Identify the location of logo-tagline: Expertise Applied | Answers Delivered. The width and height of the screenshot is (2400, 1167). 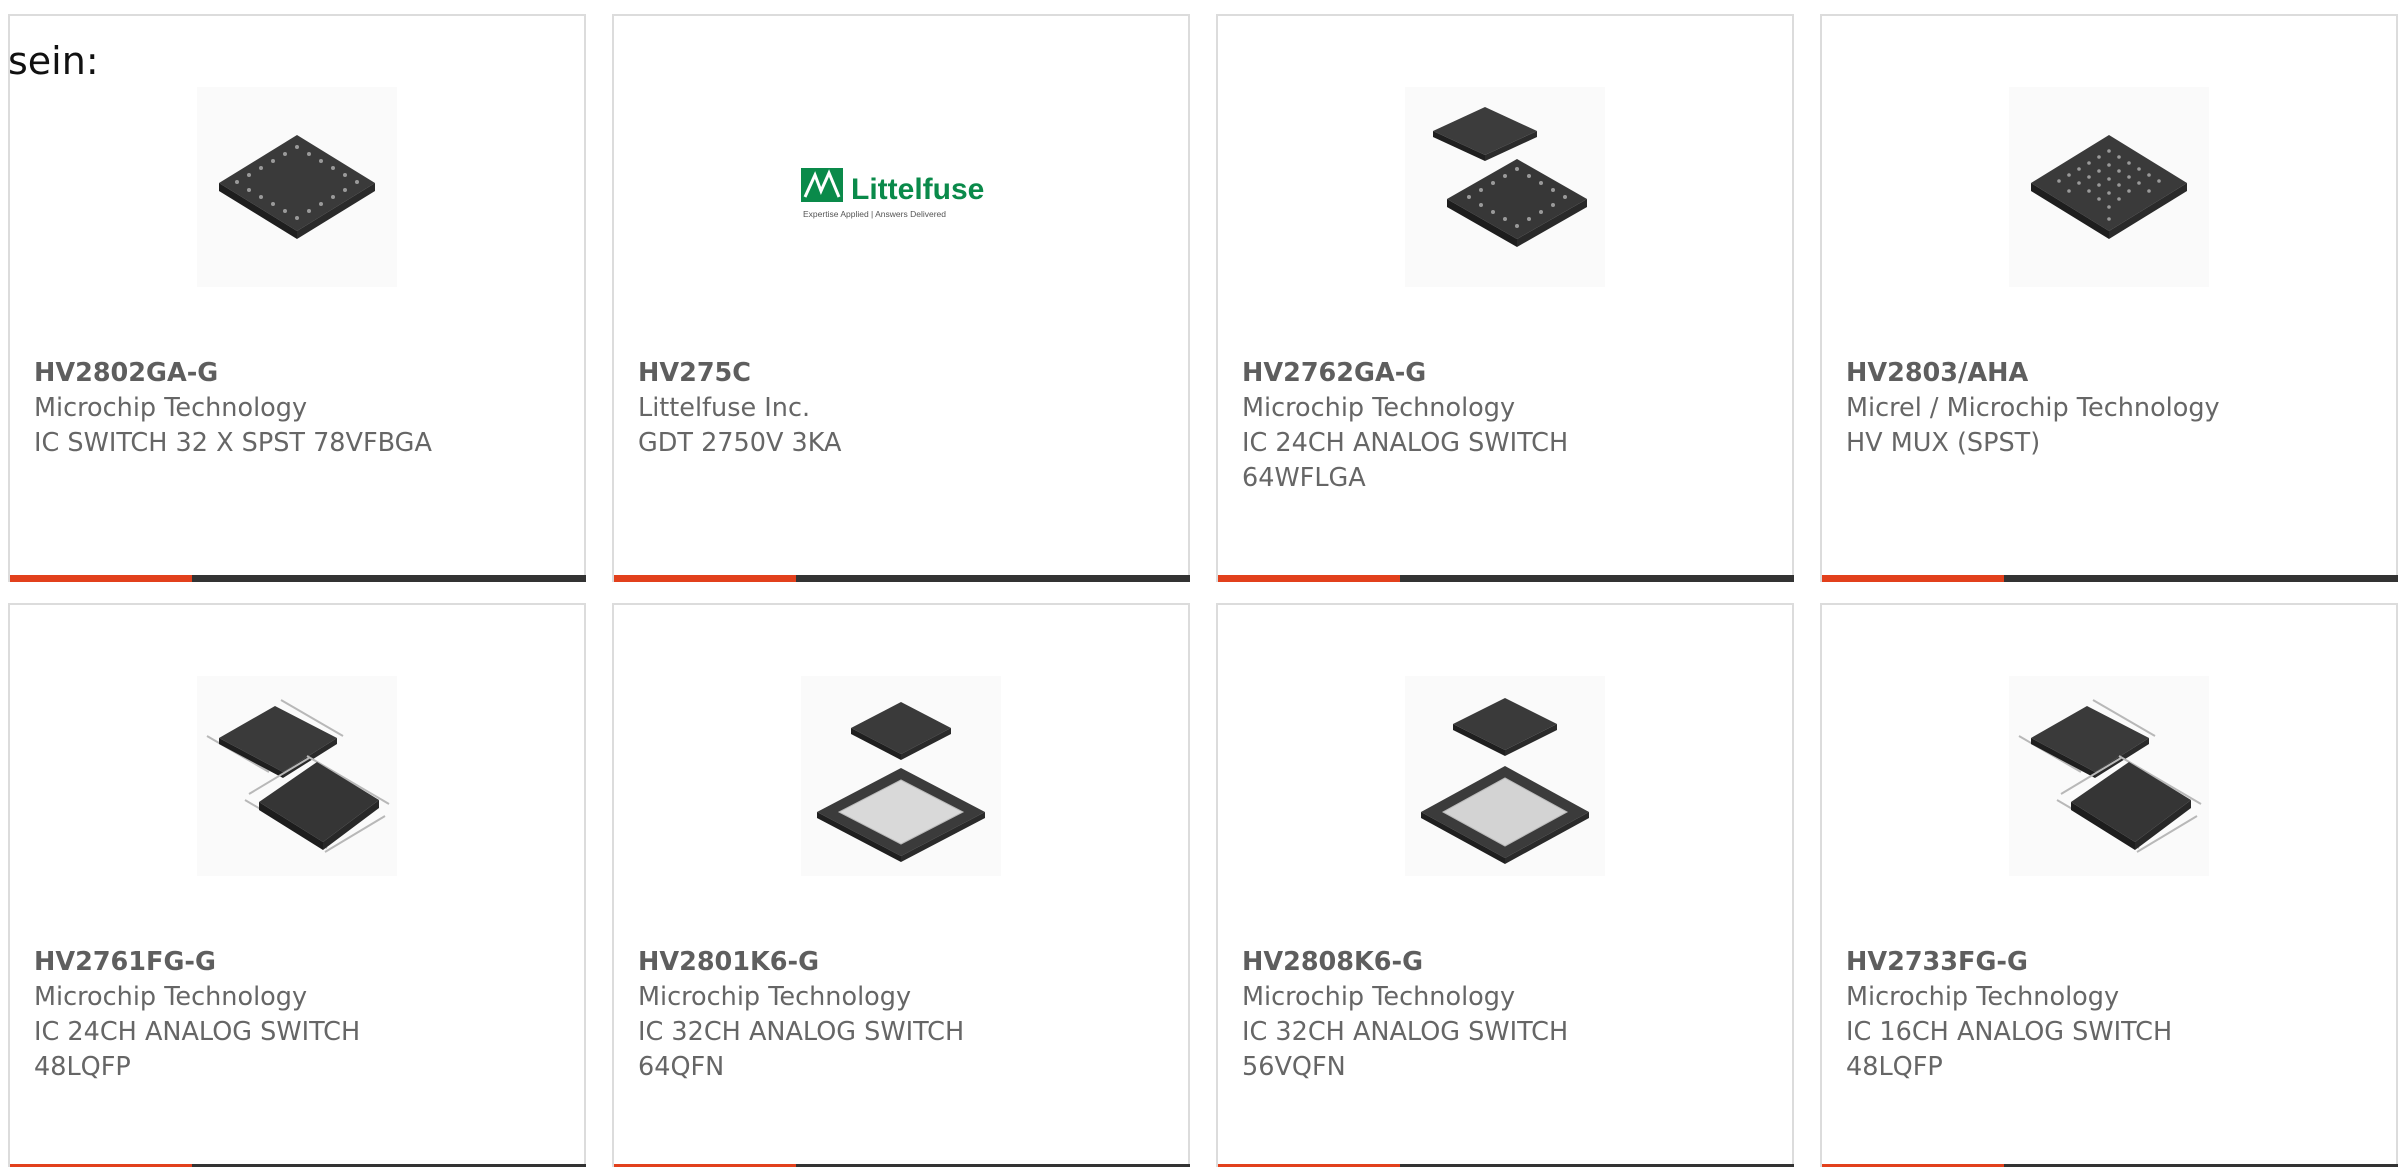
(874, 214).